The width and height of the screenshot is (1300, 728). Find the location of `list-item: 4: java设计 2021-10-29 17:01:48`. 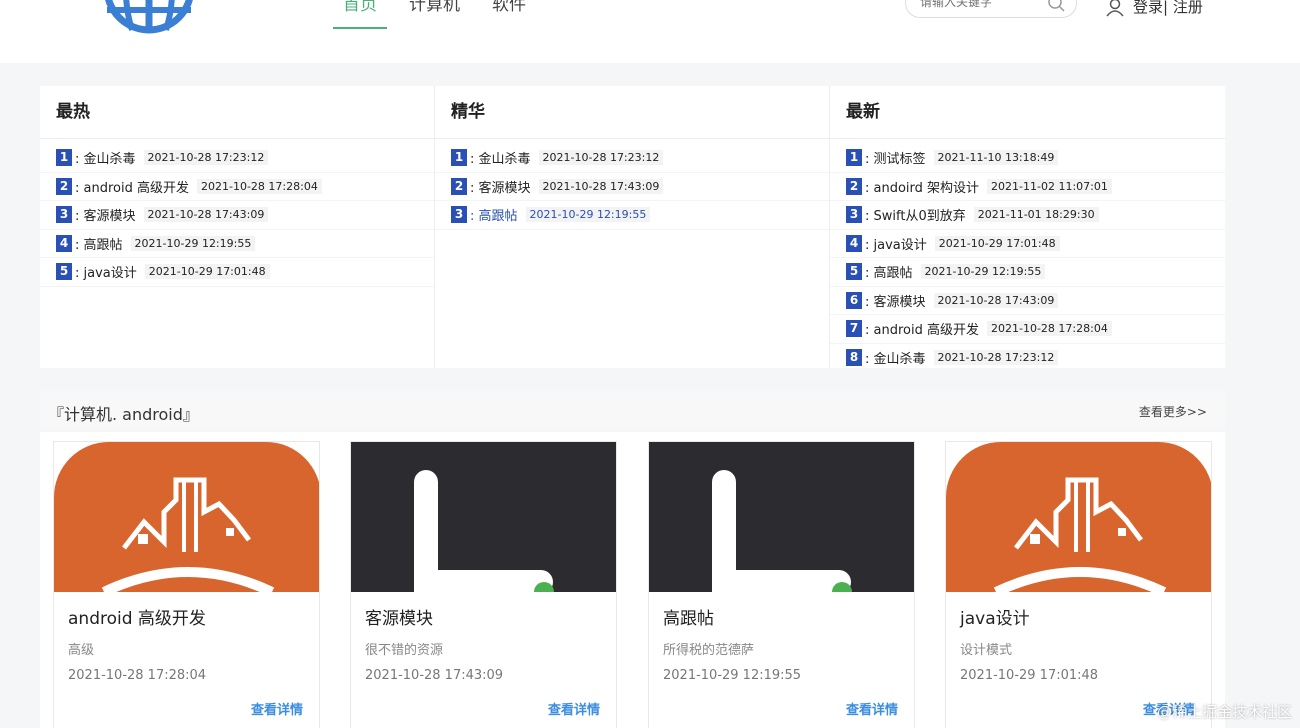

list-item: 4: java设计 2021-10-29 17:01:48 is located at coordinates (1027, 244).